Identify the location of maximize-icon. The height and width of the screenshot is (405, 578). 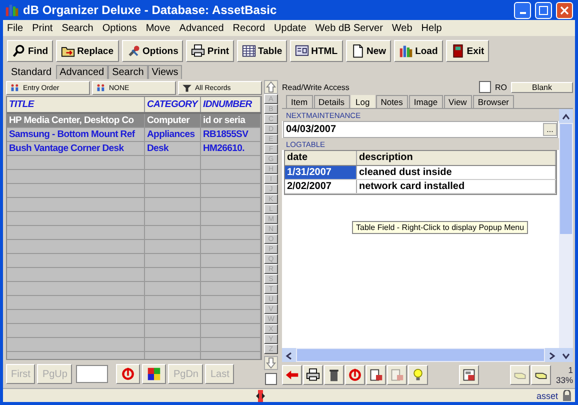
(543, 10).